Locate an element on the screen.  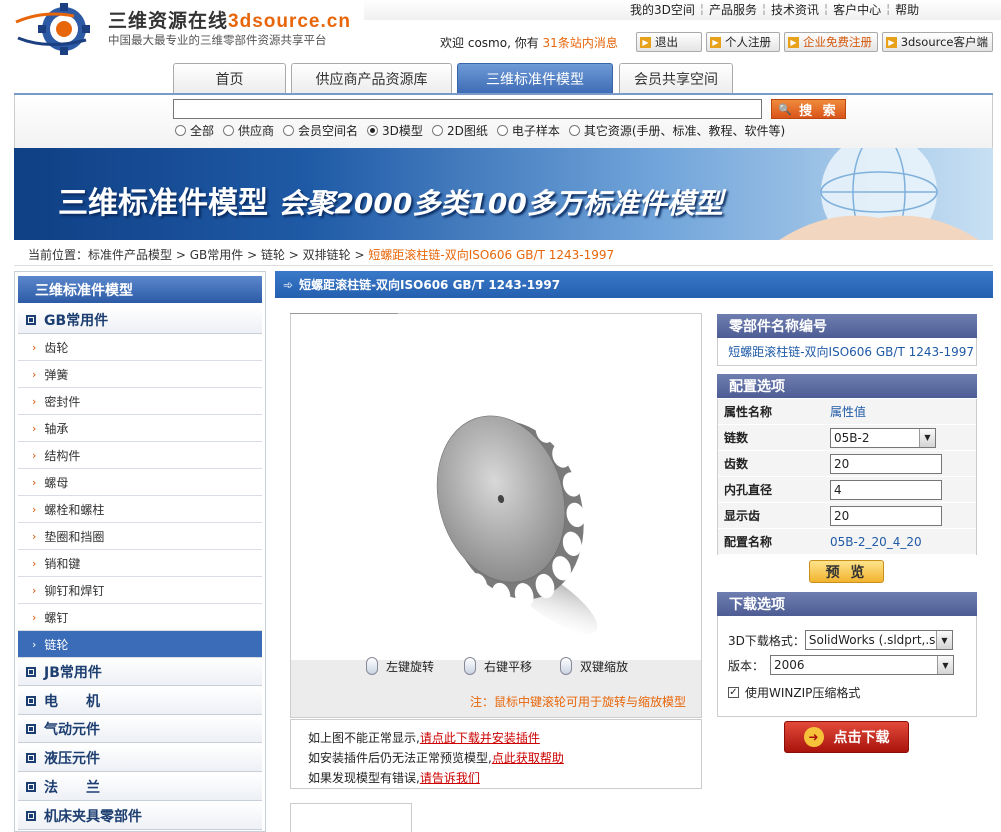
top-link-product-service: 产品服务 is located at coordinates (733, 9).